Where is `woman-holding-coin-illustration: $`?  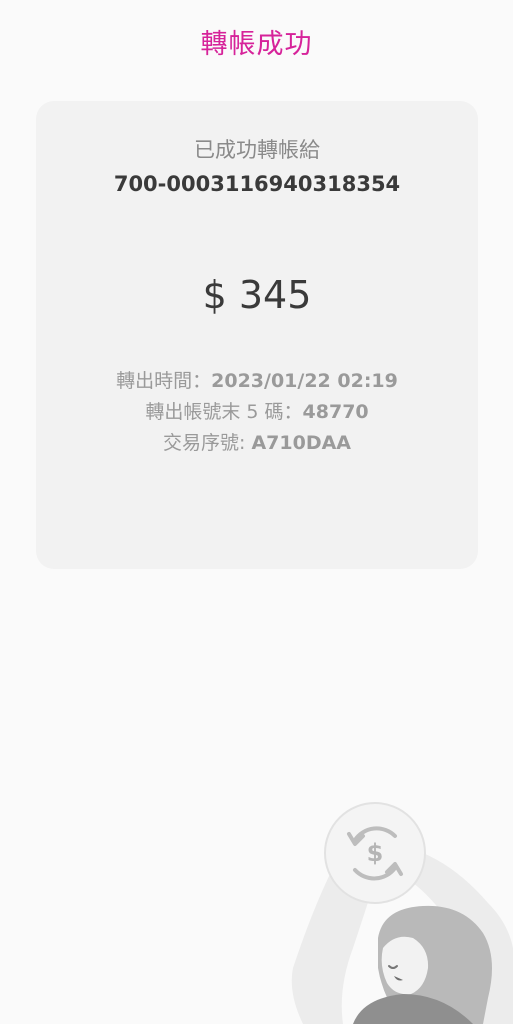
woman-holding-coin-illustration: $ is located at coordinates (402, 913).